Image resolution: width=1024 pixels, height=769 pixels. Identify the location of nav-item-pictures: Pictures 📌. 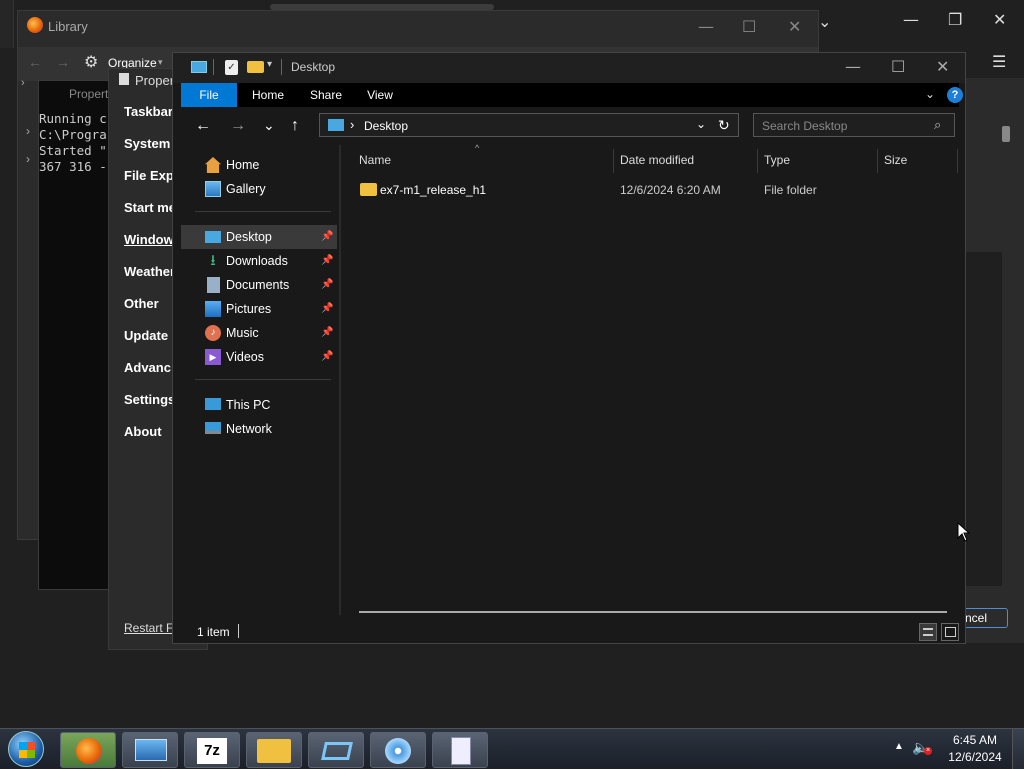
(259, 309).